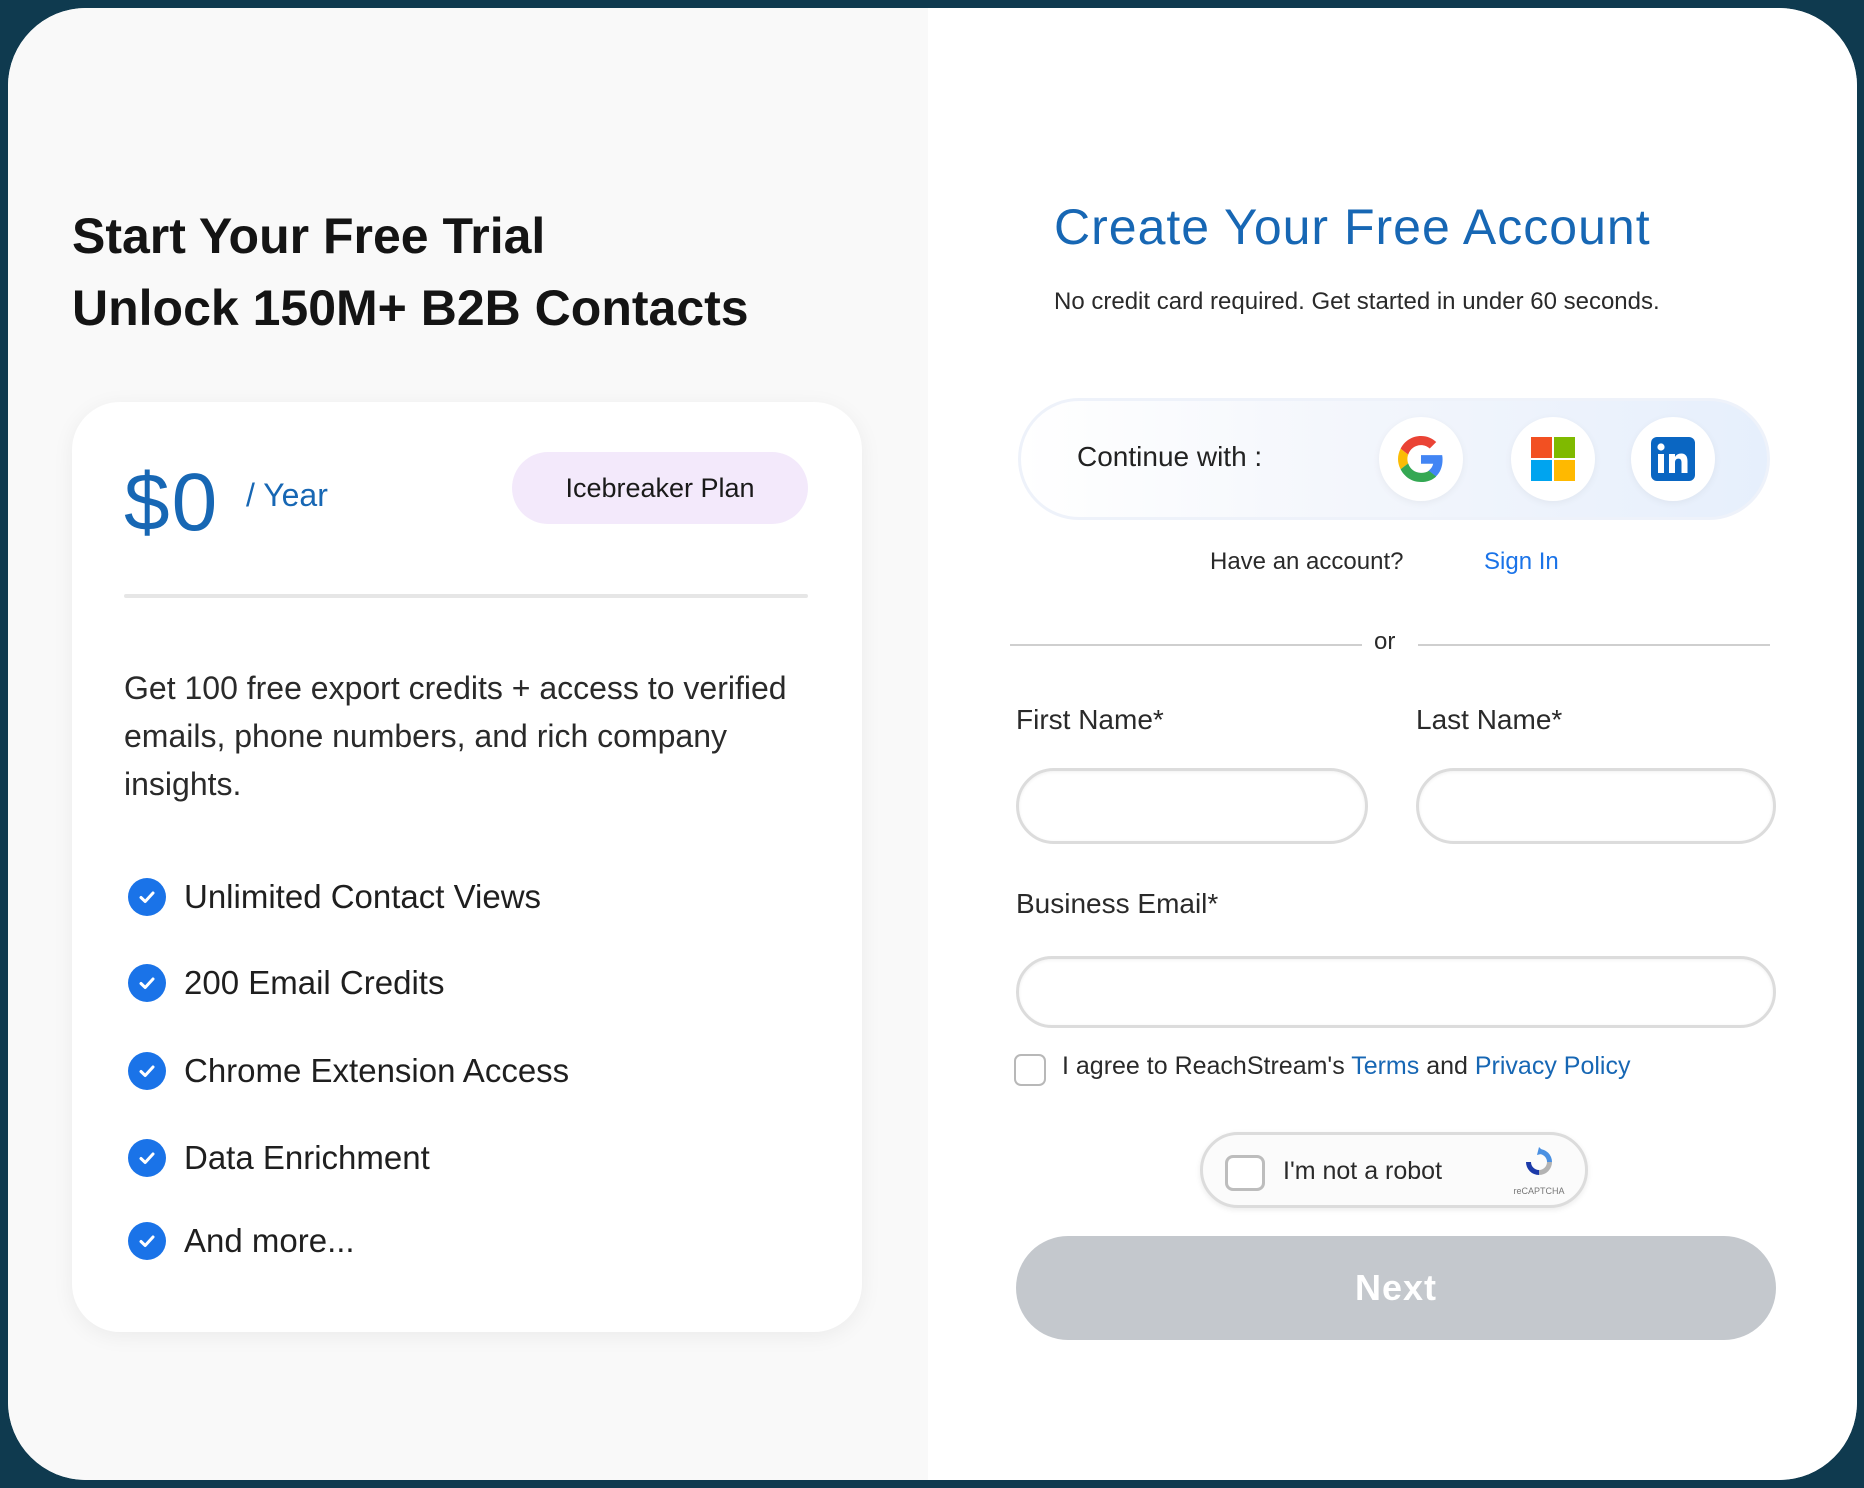  I want to click on headline-line-1: Start Your Free Trial, so click(309, 236).